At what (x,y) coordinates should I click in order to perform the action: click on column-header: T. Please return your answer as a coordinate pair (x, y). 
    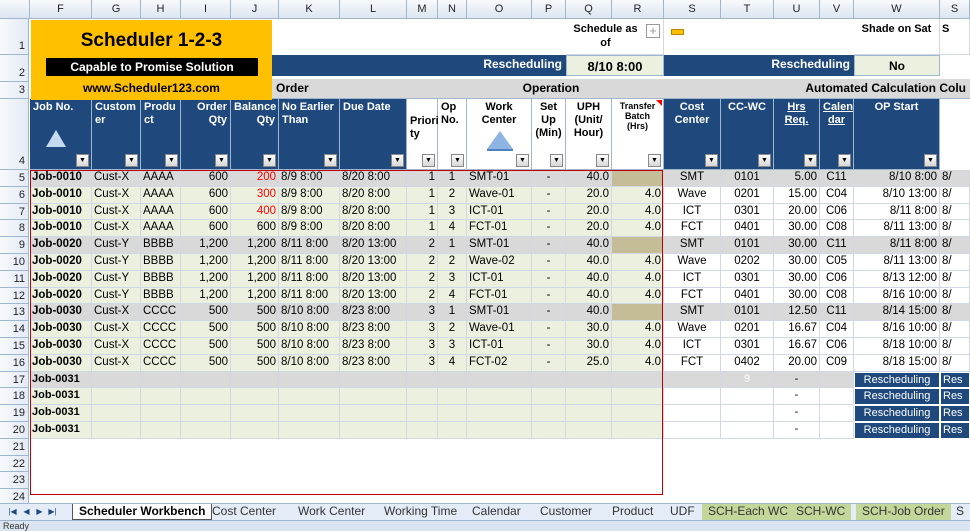
    Looking at the image, I should click on (747, 9).